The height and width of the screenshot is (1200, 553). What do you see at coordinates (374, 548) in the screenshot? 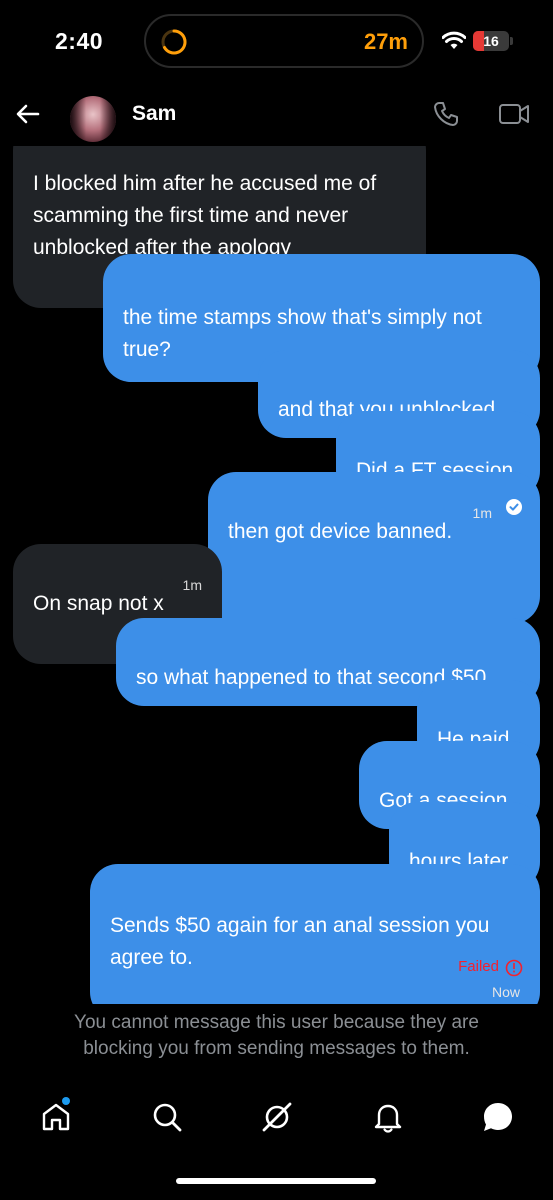
I see `message-outgoing: then got device banned. 1m` at bounding box center [374, 548].